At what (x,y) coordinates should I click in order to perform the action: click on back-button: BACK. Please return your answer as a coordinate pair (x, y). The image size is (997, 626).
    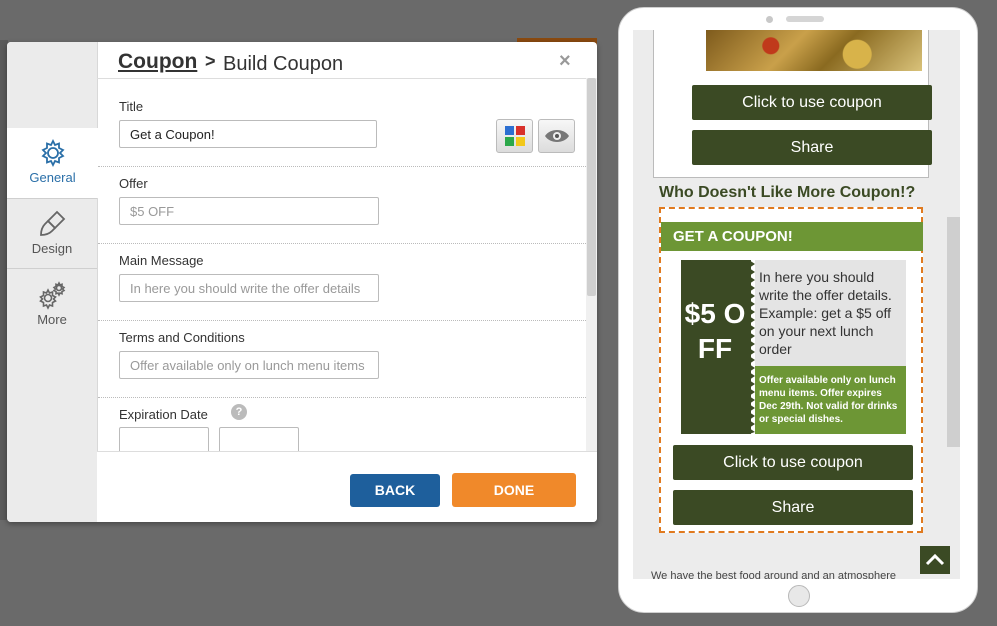
    Looking at the image, I should click on (395, 490).